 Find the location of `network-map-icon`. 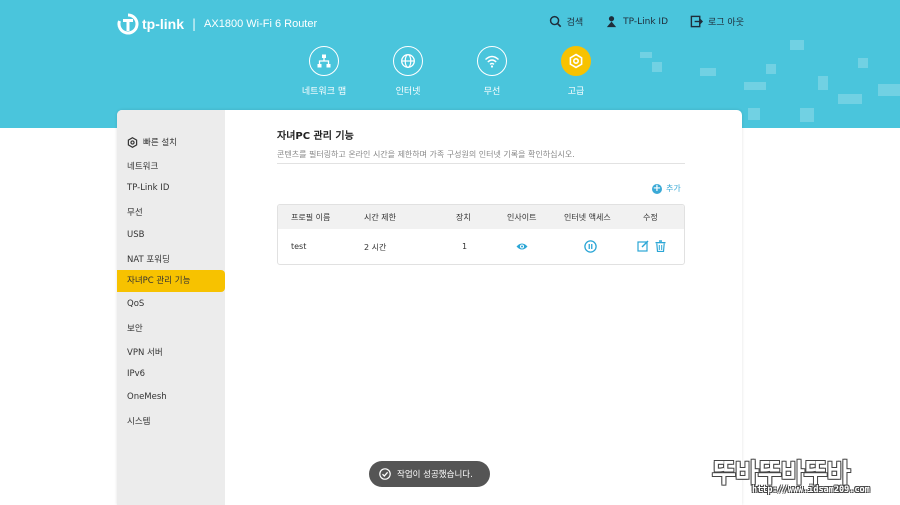

network-map-icon is located at coordinates (324, 61).